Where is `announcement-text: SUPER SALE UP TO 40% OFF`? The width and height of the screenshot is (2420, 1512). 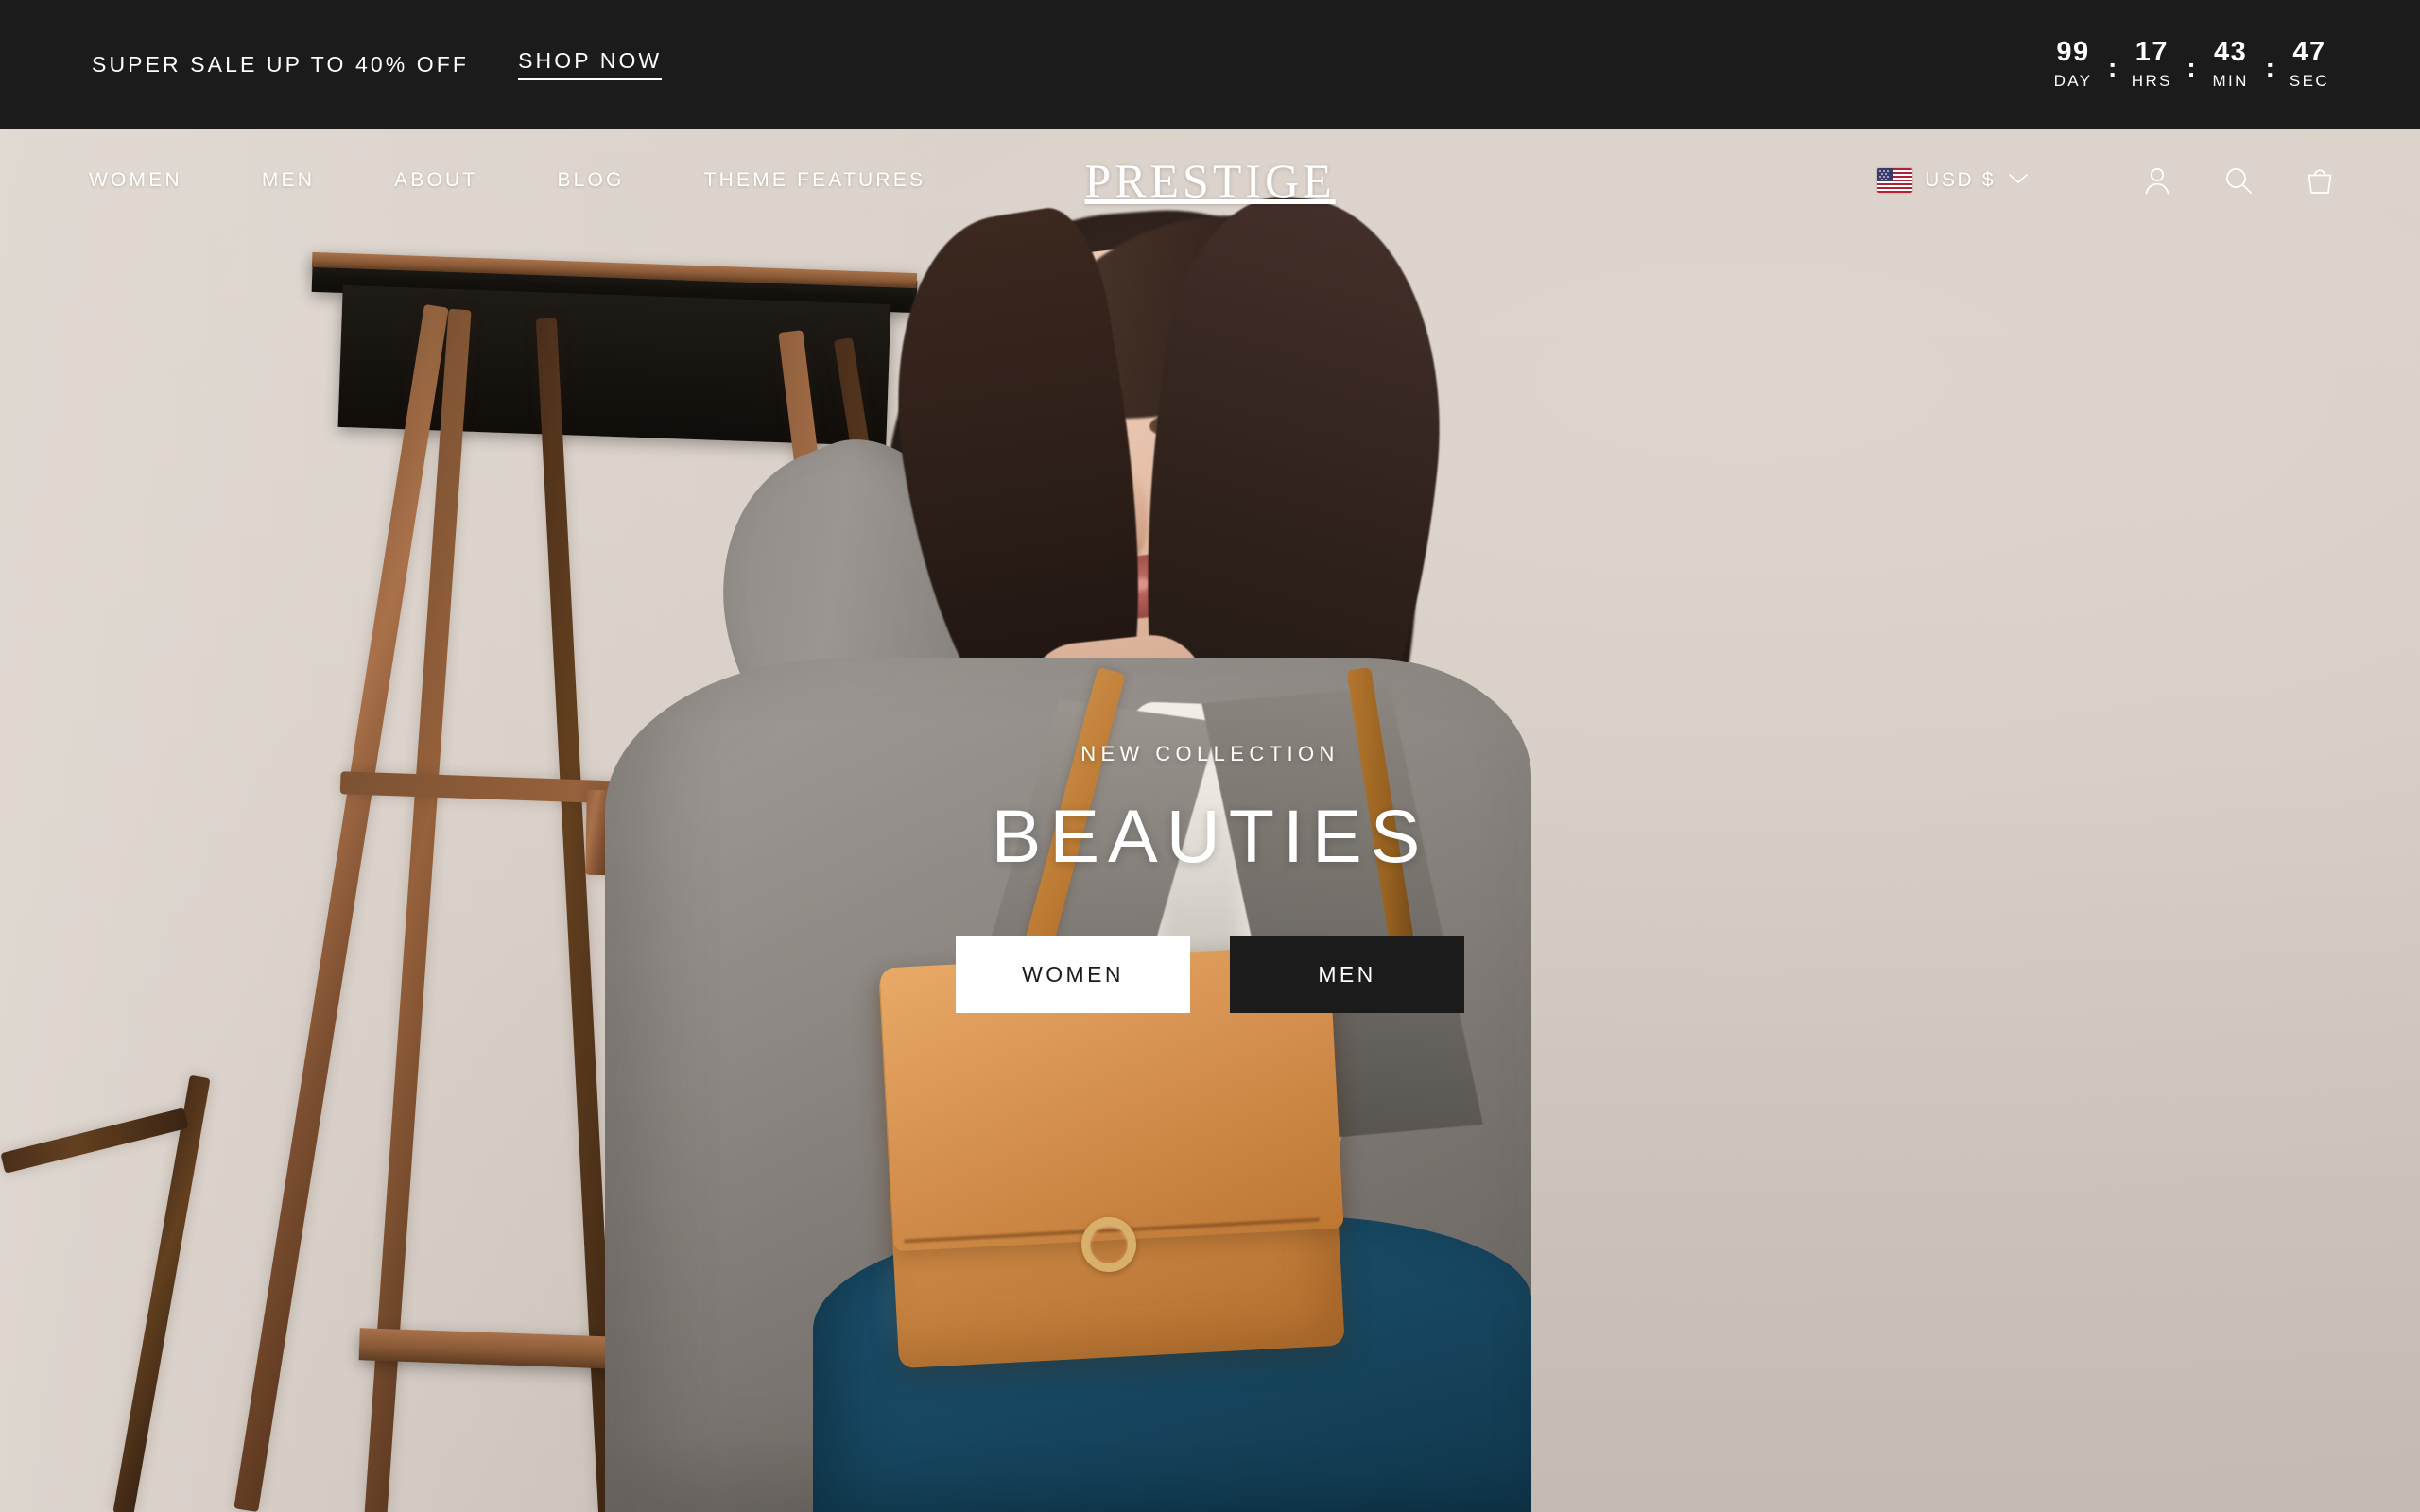 announcement-text: SUPER SALE UP TO 40% OFF is located at coordinates (281, 64).